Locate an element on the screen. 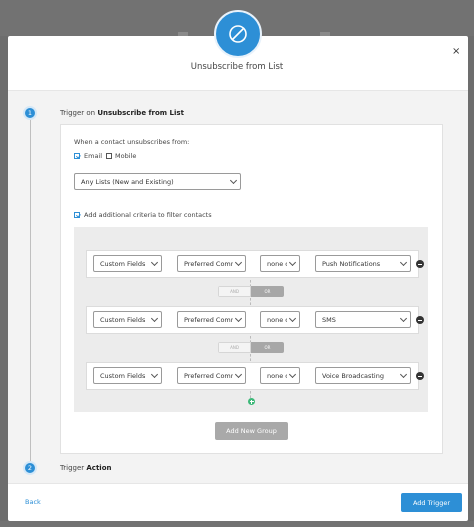  trigger-intro: When a contact unsubscribes from: is located at coordinates (132, 142).